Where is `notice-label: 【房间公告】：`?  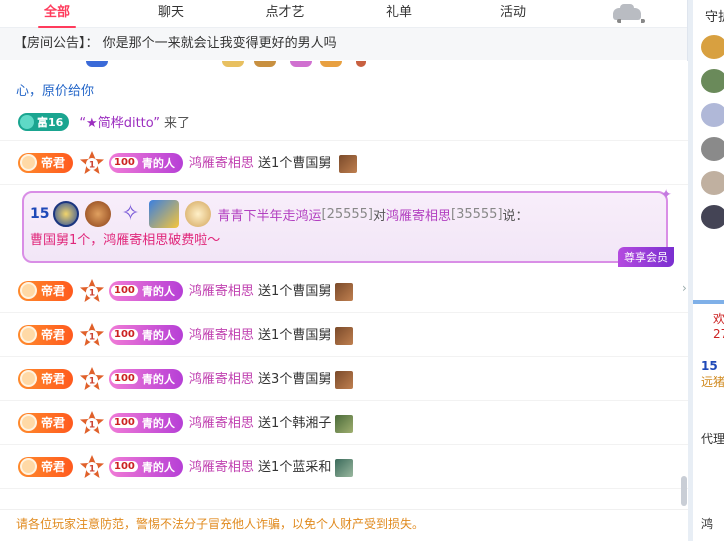 notice-label: 【房间公告】： is located at coordinates (56, 43).